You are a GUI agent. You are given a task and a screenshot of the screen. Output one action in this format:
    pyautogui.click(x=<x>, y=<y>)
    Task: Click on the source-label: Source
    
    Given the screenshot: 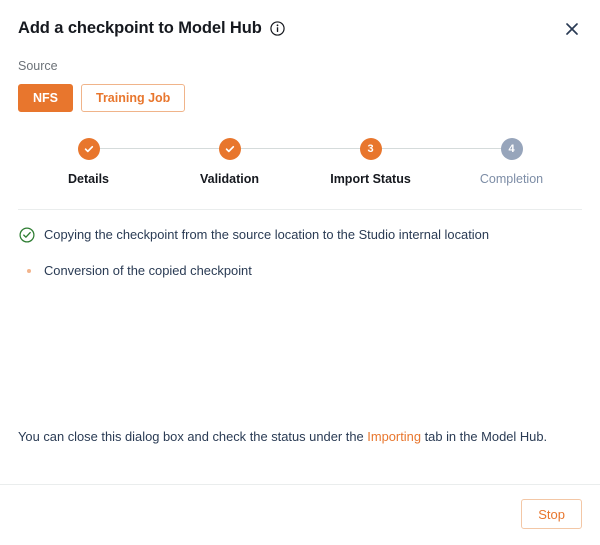 What is the action you would take?
    pyautogui.click(x=38, y=66)
    